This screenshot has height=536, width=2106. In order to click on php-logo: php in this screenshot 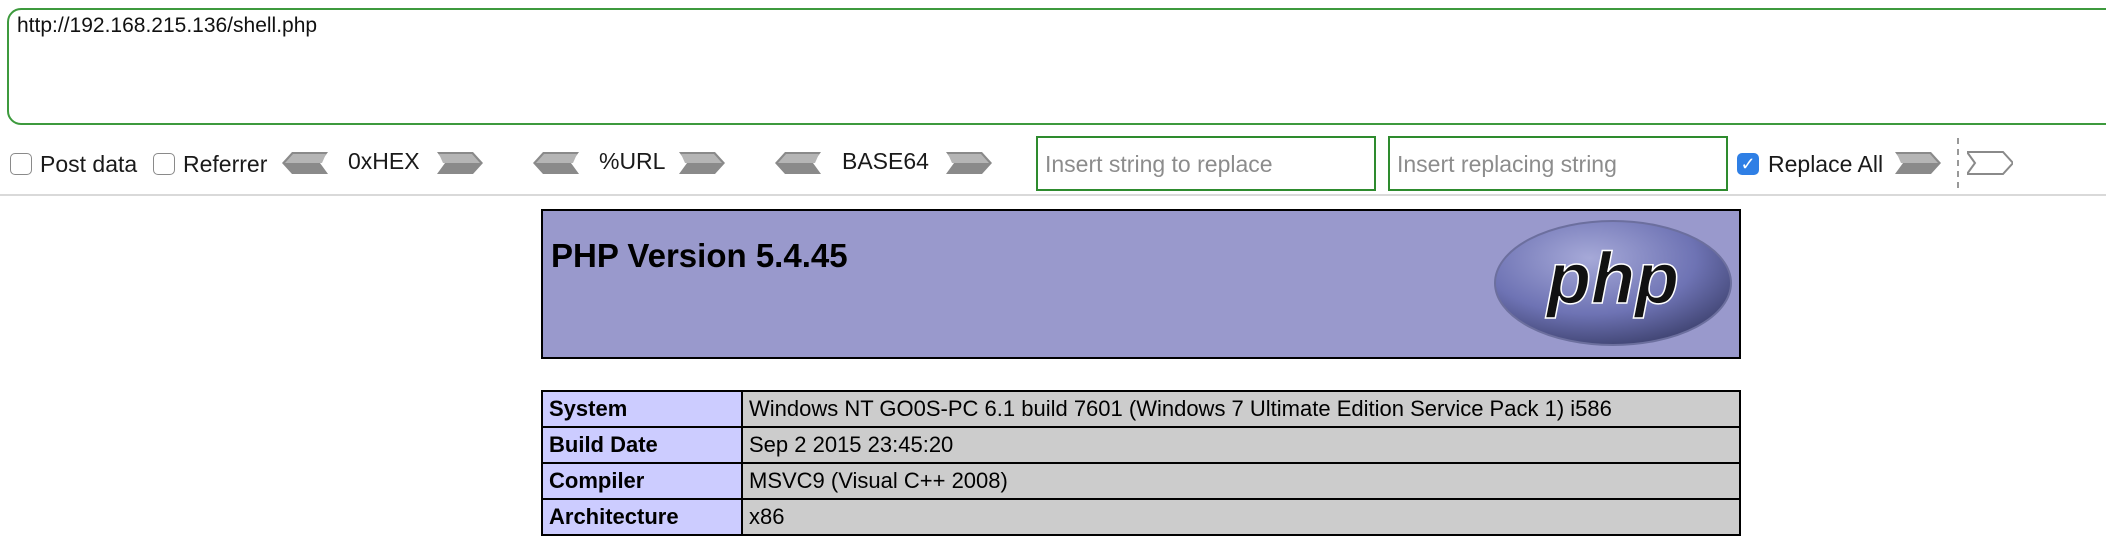, I will do `click(1613, 283)`.